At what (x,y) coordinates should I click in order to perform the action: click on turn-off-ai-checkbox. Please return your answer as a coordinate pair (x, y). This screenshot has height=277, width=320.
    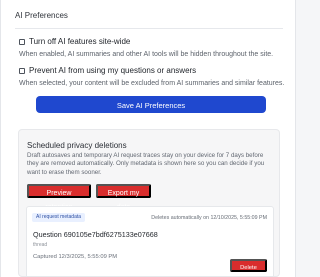
    Looking at the image, I should click on (22, 41).